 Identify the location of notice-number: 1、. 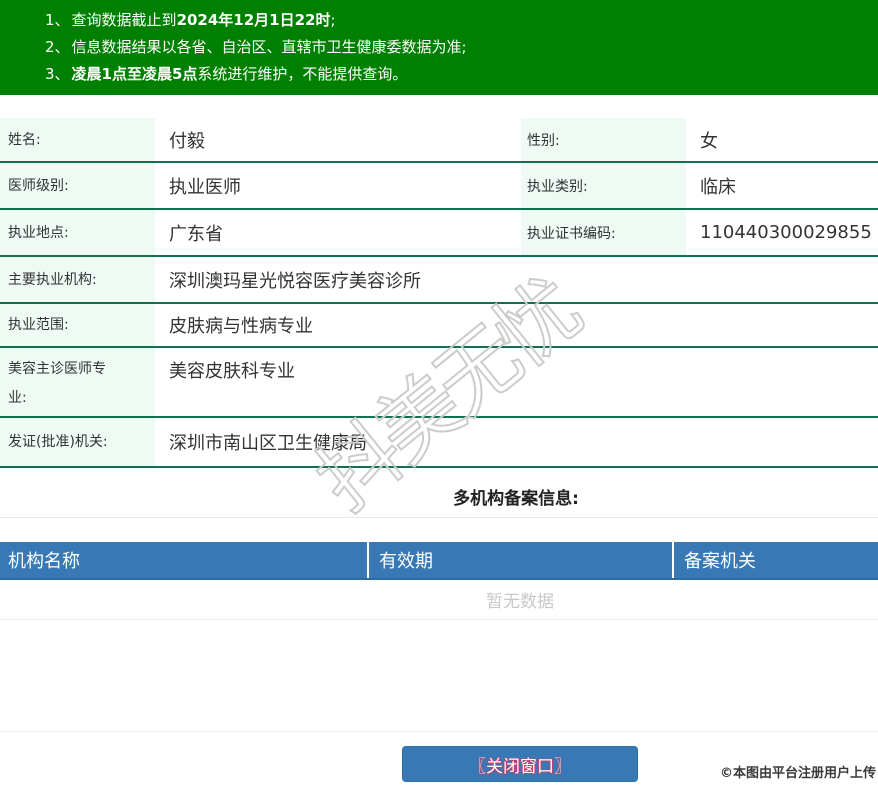
(57, 20).